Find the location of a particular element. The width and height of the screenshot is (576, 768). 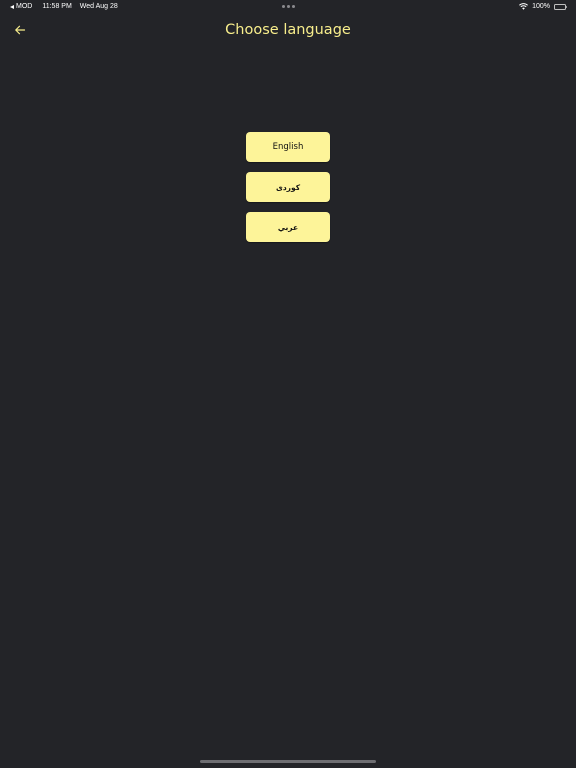

language-button-kurdish: کوردی is located at coordinates (288, 187).